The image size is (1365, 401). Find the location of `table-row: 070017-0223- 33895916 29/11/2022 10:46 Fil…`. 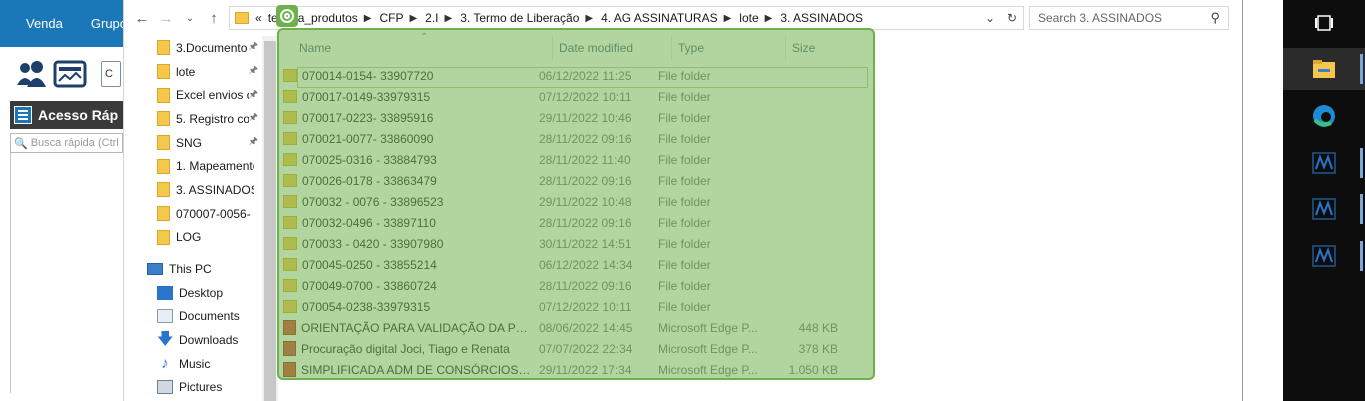

table-row: 070017-0223- 33895916 29/11/2022 10:46 Fil… is located at coordinates (760, 117).